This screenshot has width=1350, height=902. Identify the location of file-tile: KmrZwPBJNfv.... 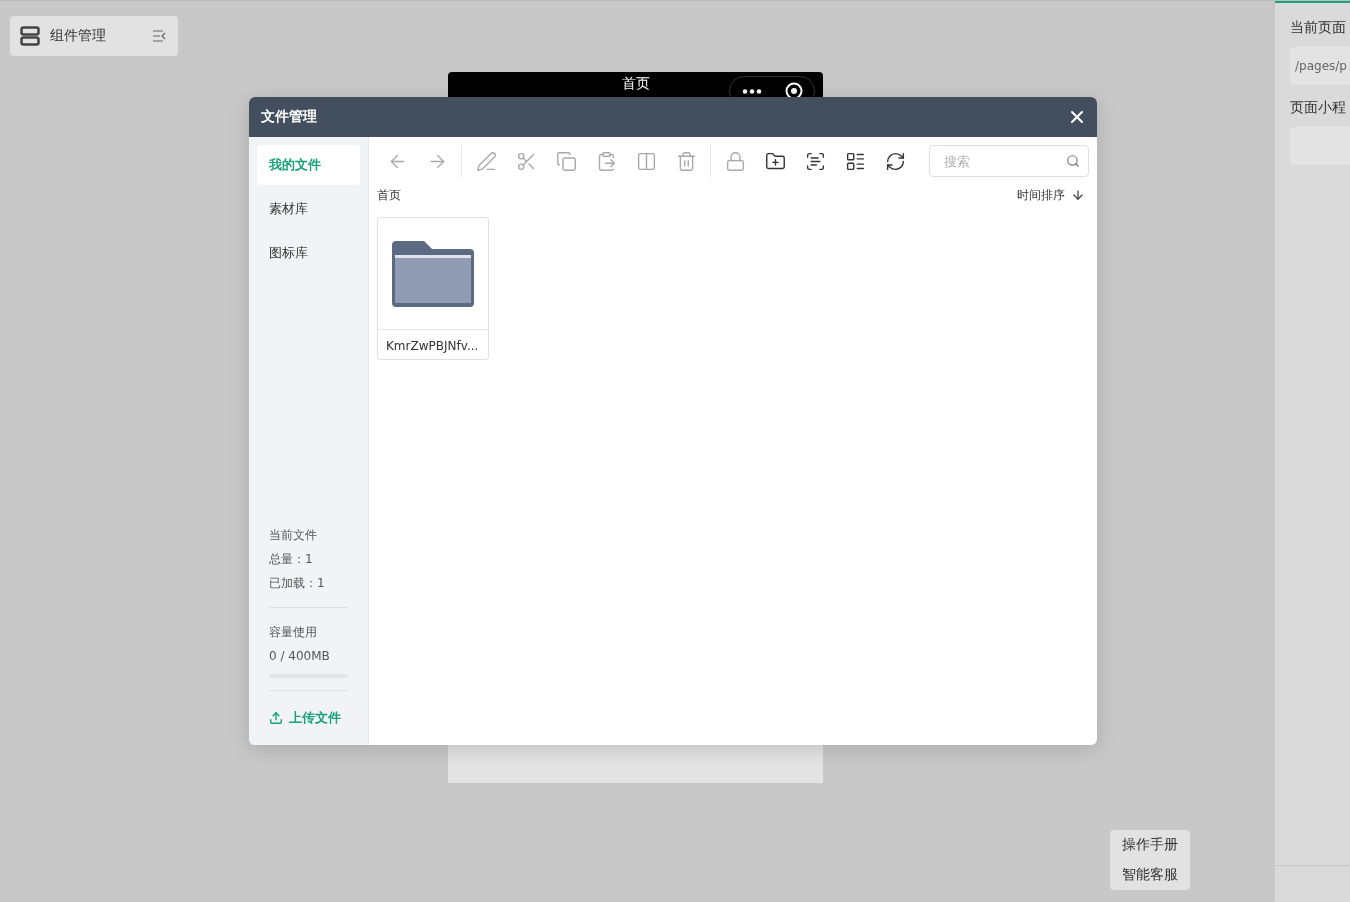
(433, 288).